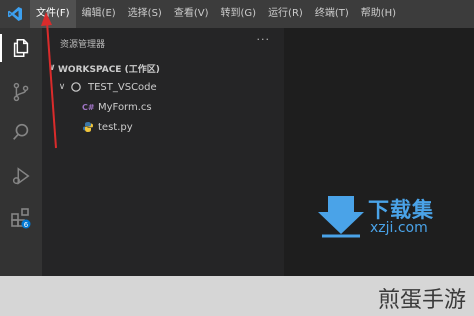 Image resolution: width=474 pixels, height=316 pixels. What do you see at coordinates (21, 48) in the screenshot?
I see `explorer-icon` at bounding box center [21, 48].